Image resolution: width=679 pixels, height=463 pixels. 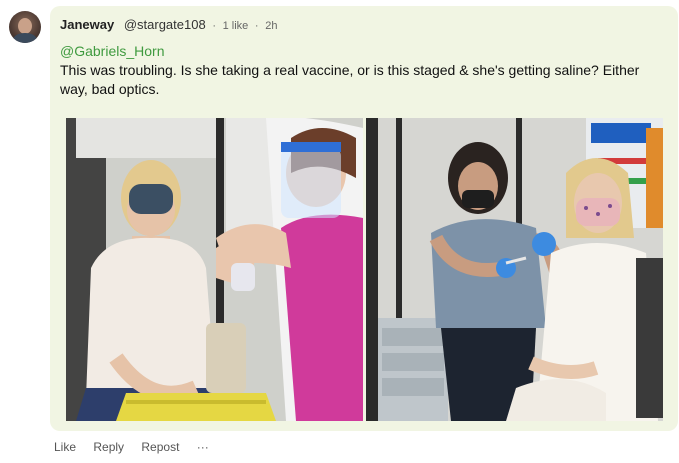 I want to click on avatar-shirt, so click(x=25, y=38).